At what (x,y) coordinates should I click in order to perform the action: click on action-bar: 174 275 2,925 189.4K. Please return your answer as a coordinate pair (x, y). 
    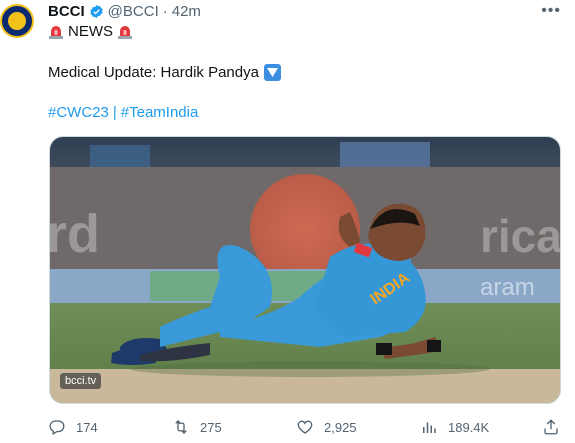
    Looking at the image, I should click on (308, 428).